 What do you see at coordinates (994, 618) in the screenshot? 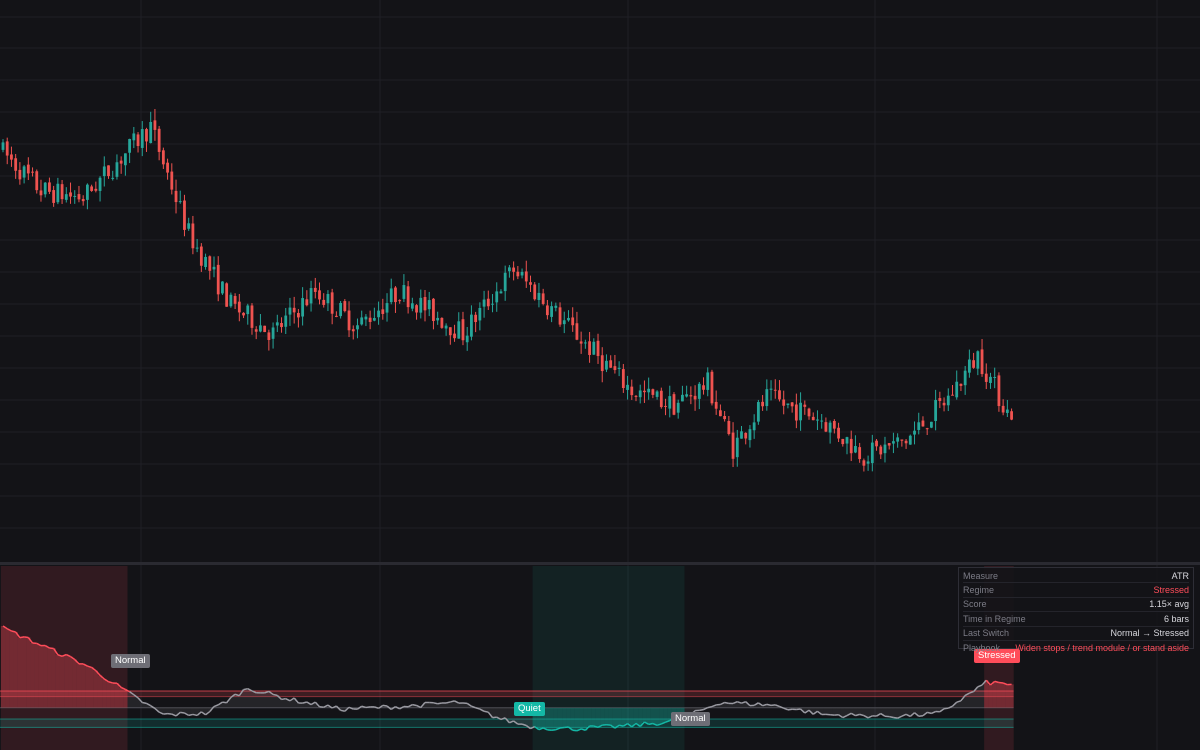
I see `info-key: Time in Regime` at bounding box center [994, 618].